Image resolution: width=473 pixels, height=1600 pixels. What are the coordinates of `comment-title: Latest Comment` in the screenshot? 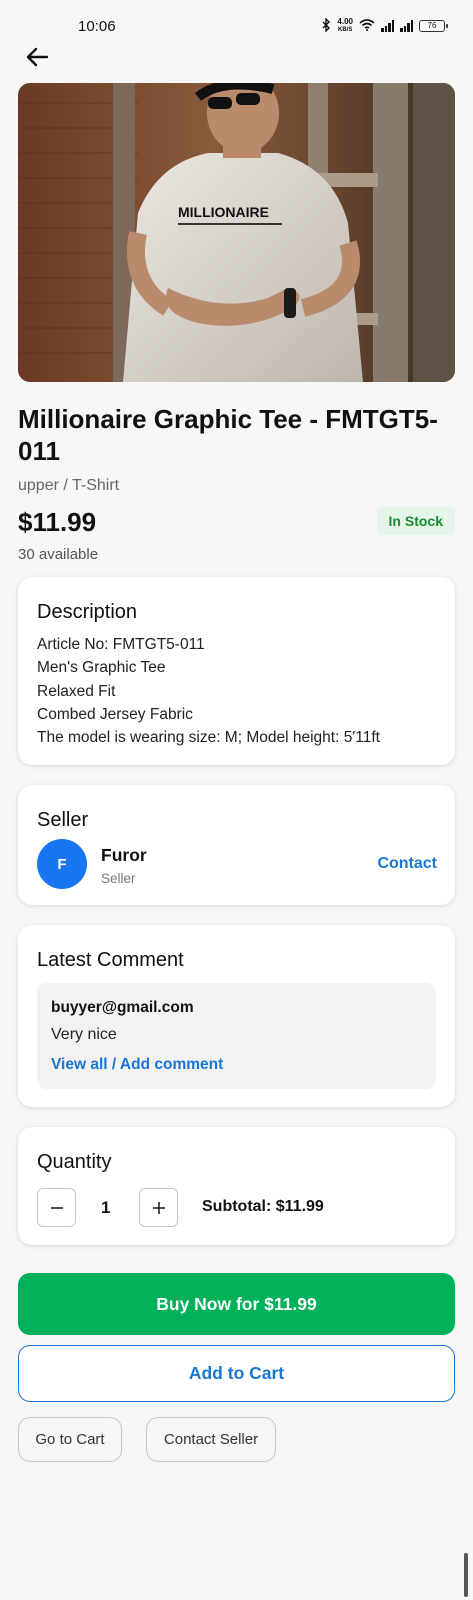 It's located at (110, 960).